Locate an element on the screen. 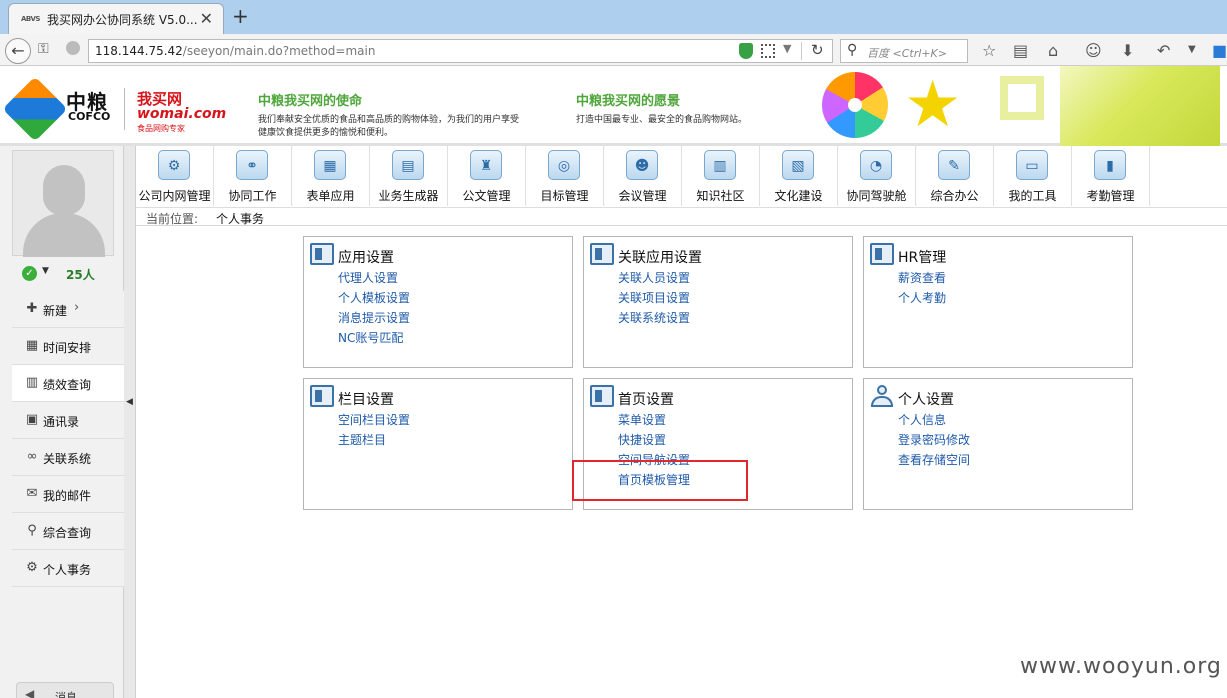 This screenshot has width=1227, height=698. app-nav-tools: ▭ 我的工具 is located at coordinates (1033, 176).